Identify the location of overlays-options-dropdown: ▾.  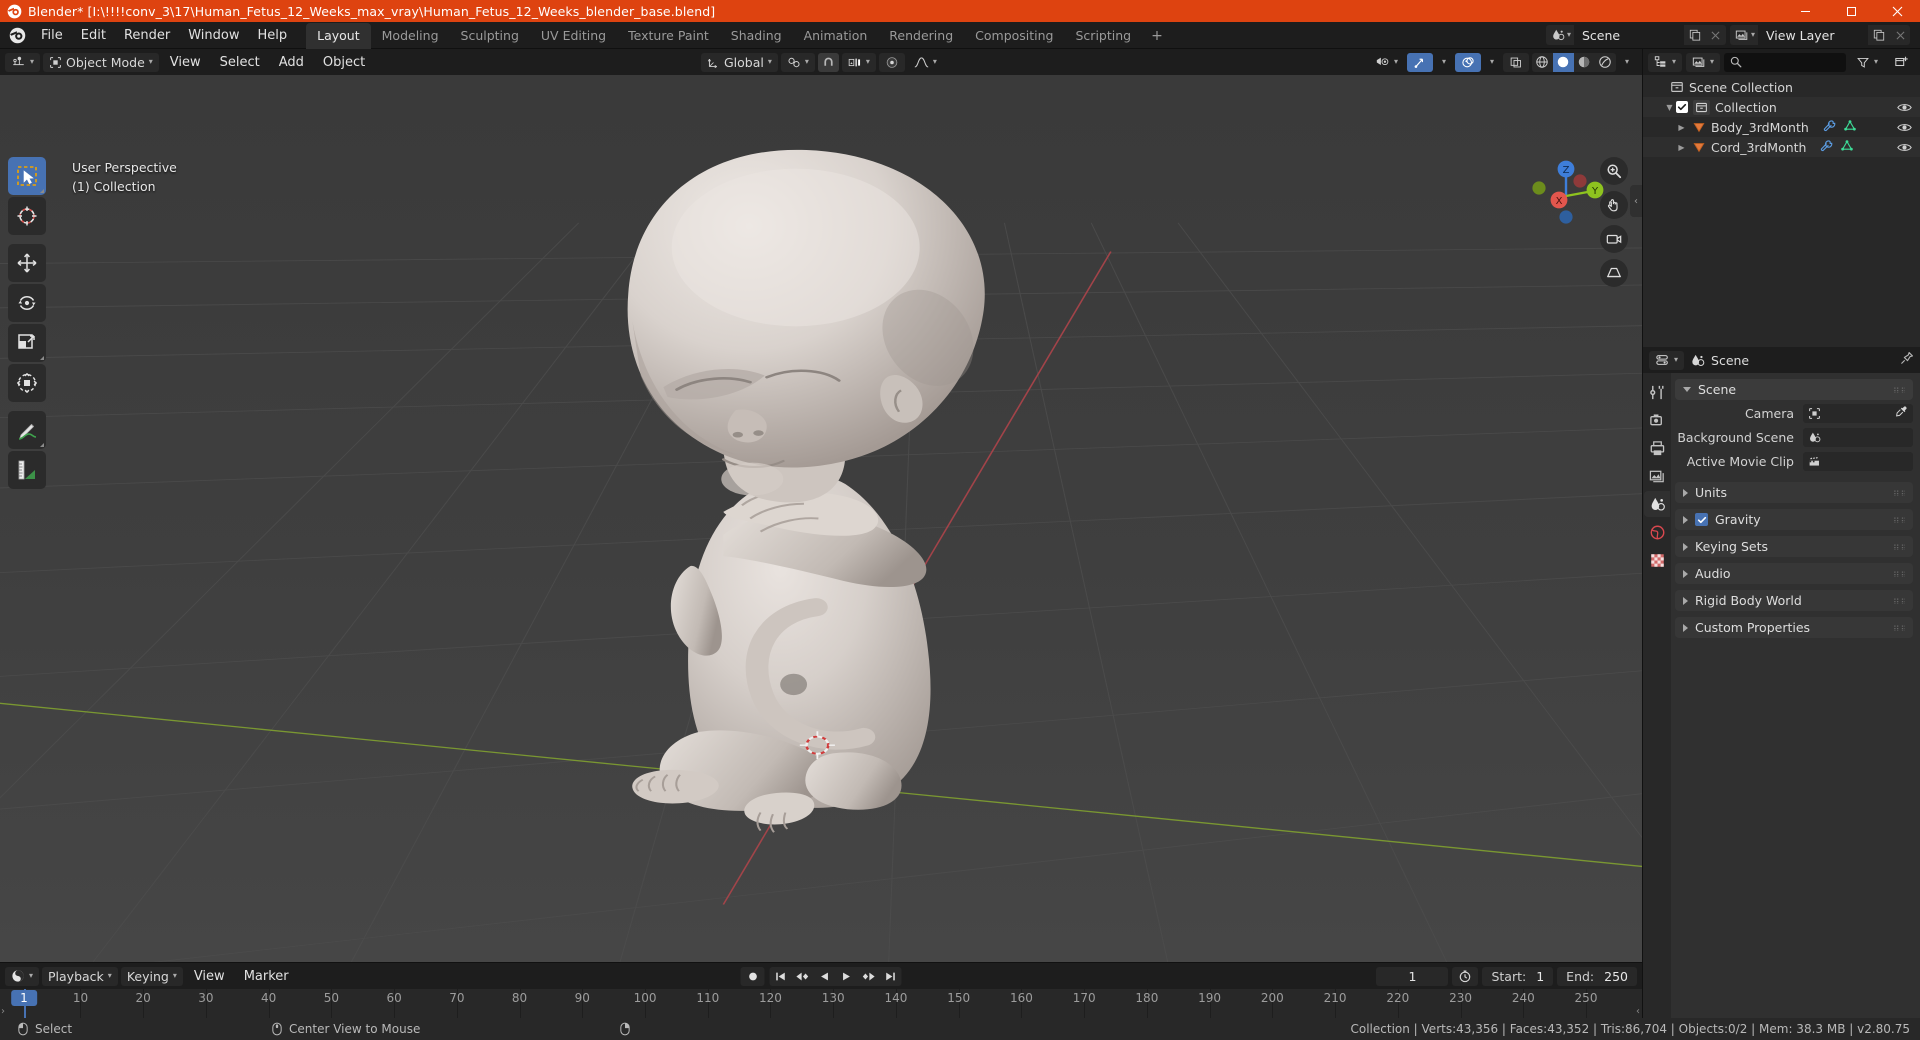
(1492, 62).